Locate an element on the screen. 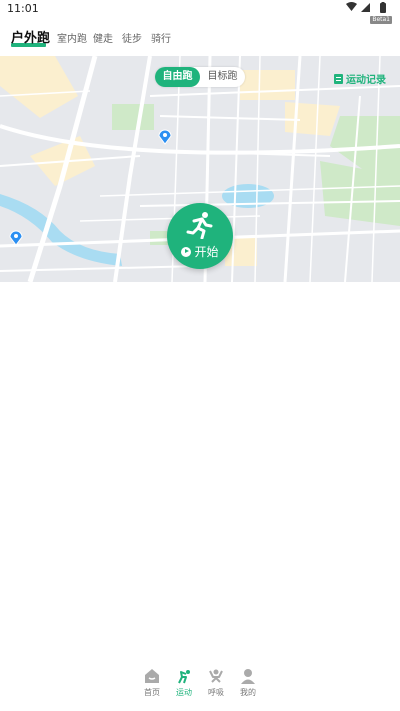 The width and height of the screenshot is (400, 711). nav-profile: 我的 is located at coordinates (248, 683).